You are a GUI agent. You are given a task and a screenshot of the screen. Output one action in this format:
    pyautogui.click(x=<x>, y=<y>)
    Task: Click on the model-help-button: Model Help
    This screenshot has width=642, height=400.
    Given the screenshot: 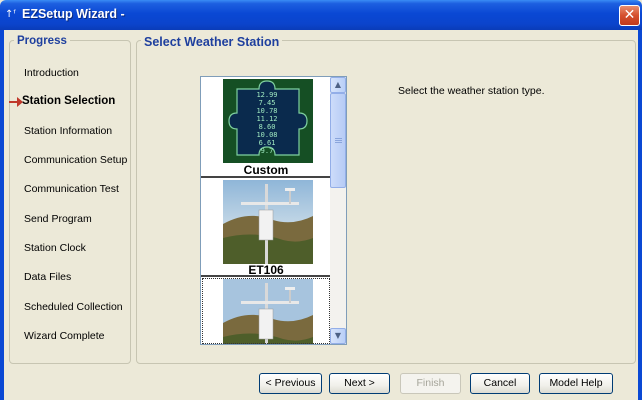 What is the action you would take?
    pyautogui.click(x=576, y=383)
    